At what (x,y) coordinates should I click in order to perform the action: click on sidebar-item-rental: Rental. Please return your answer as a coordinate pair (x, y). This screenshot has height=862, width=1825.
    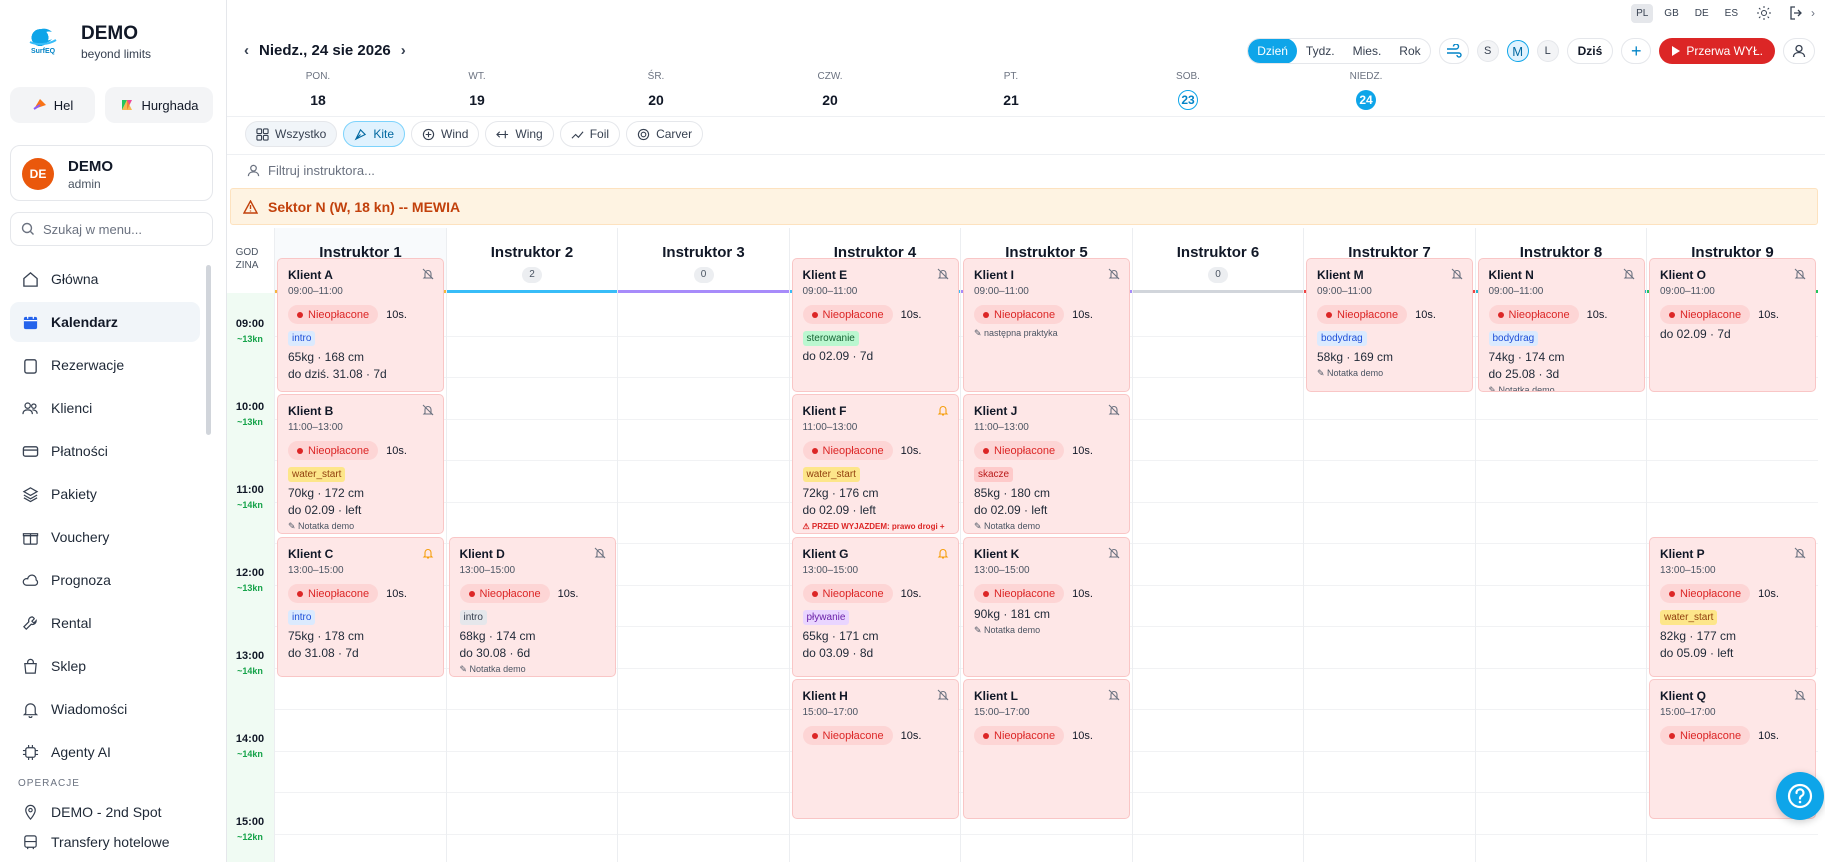
    Looking at the image, I should click on (105, 623).